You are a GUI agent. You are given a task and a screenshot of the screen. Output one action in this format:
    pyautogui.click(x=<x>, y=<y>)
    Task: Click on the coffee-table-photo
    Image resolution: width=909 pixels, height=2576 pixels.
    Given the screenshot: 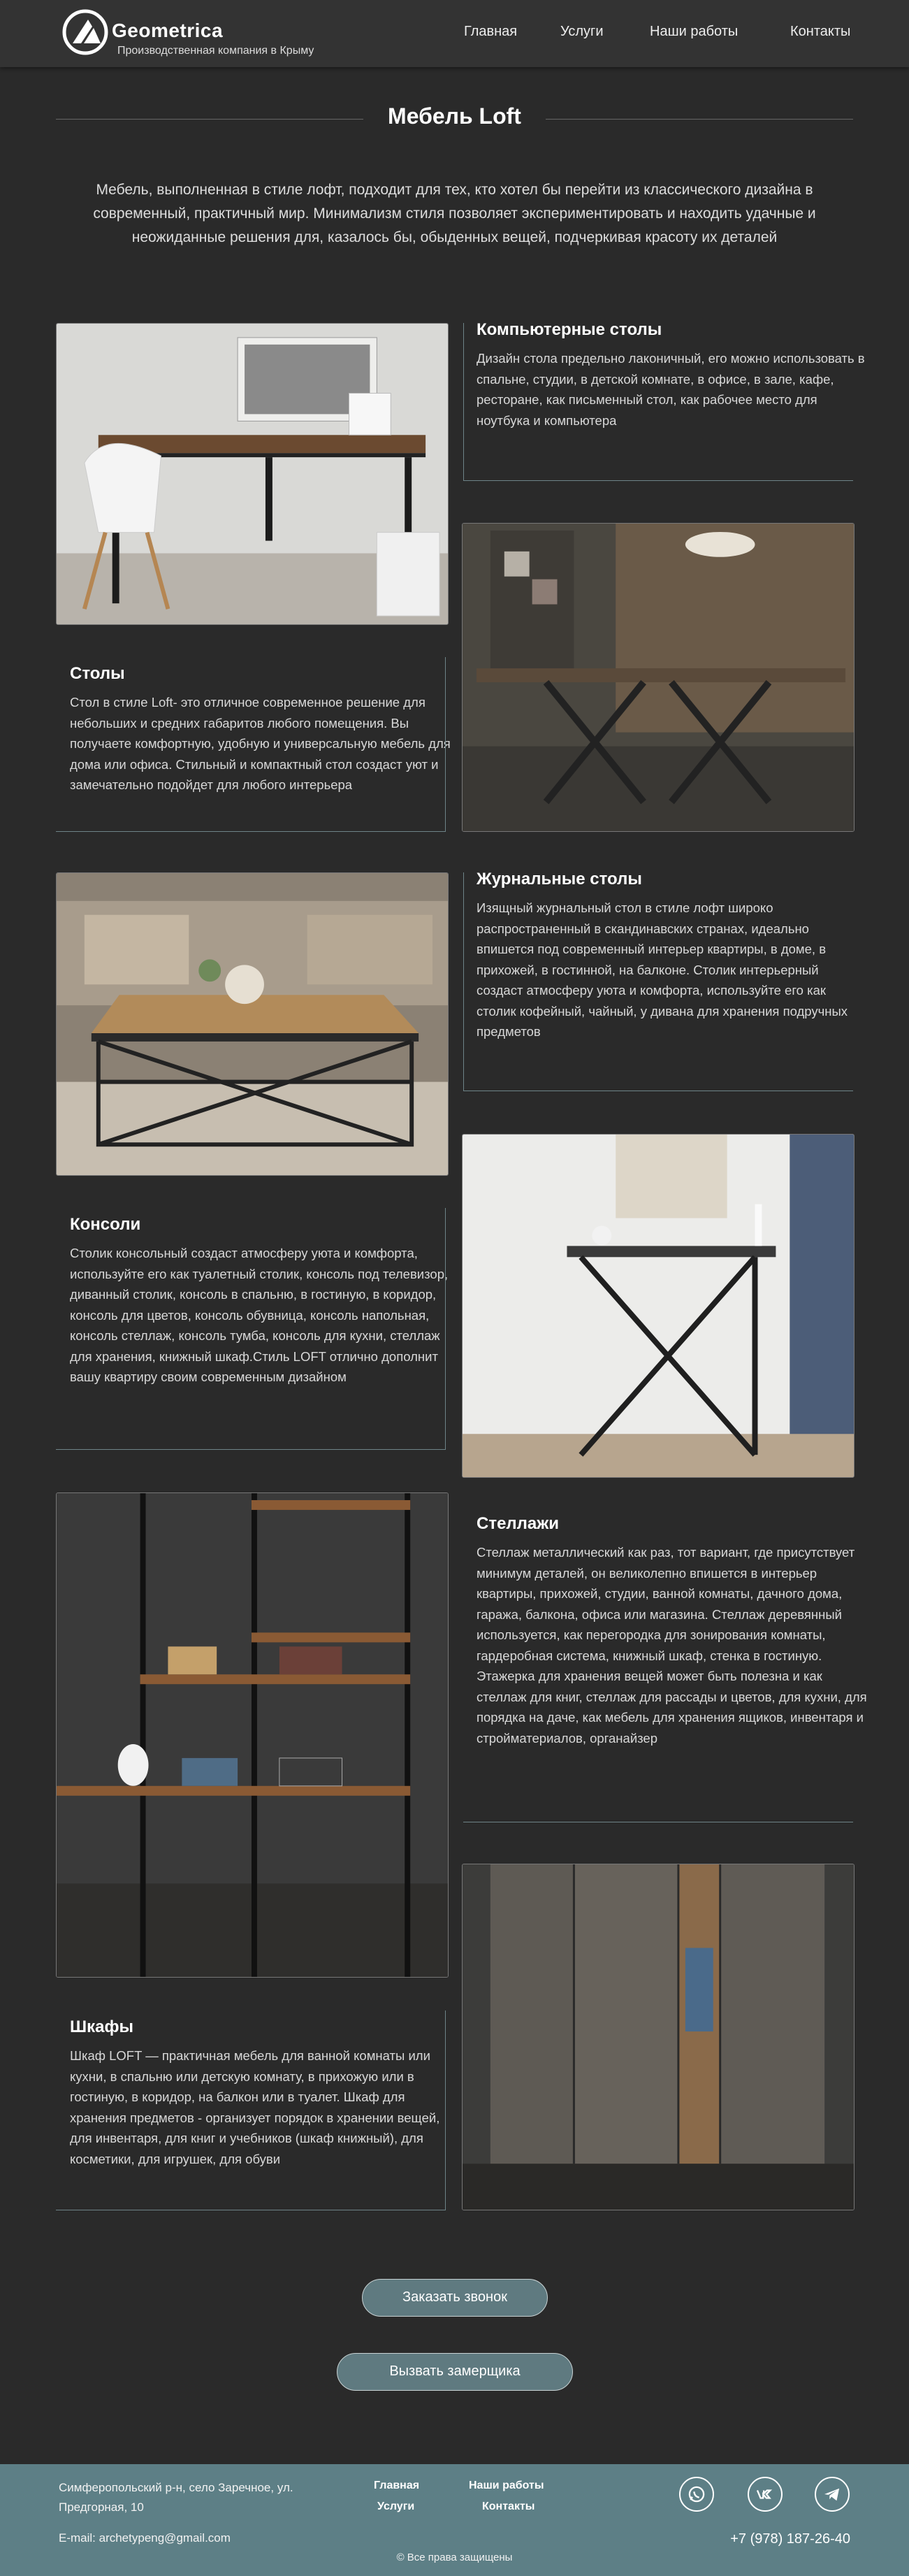 What is the action you would take?
    pyautogui.click(x=253, y=1024)
    